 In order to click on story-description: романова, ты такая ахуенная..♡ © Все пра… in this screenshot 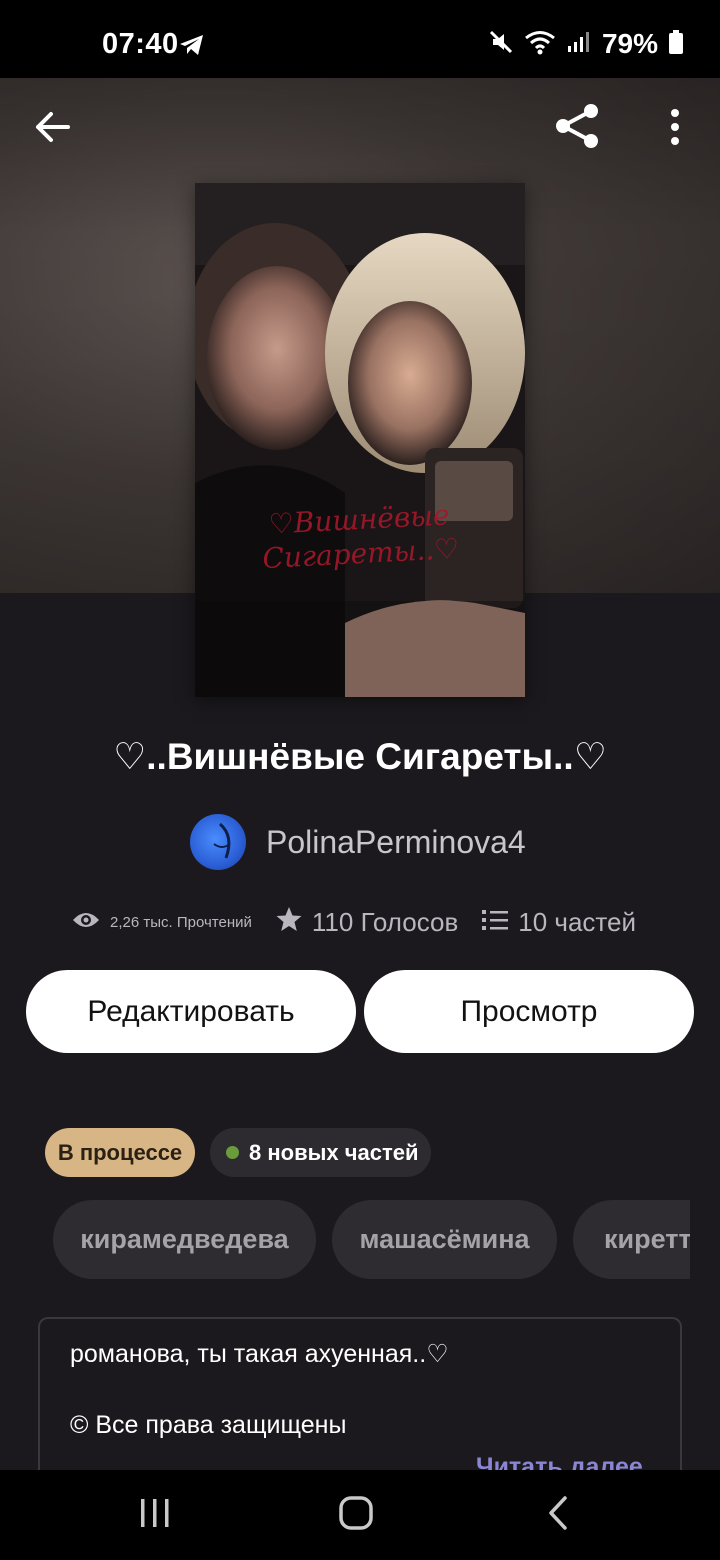, I will do `click(360, 1393)`.